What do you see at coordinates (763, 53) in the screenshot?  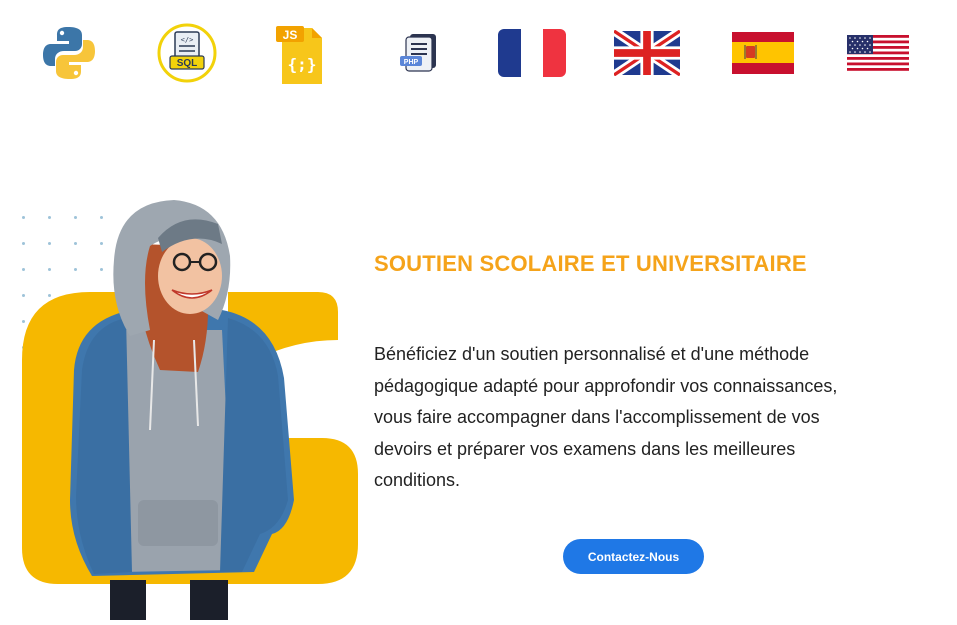 I see `spain-flag-icon` at bounding box center [763, 53].